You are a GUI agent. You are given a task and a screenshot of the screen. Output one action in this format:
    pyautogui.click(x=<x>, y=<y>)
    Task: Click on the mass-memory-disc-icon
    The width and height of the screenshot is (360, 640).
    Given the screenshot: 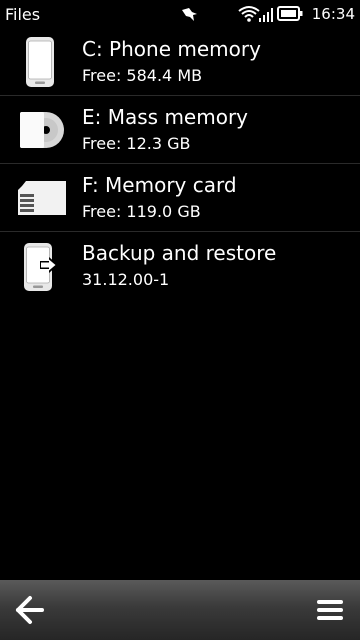 What is the action you would take?
    pyautogui.click(x=42, y=130)
    